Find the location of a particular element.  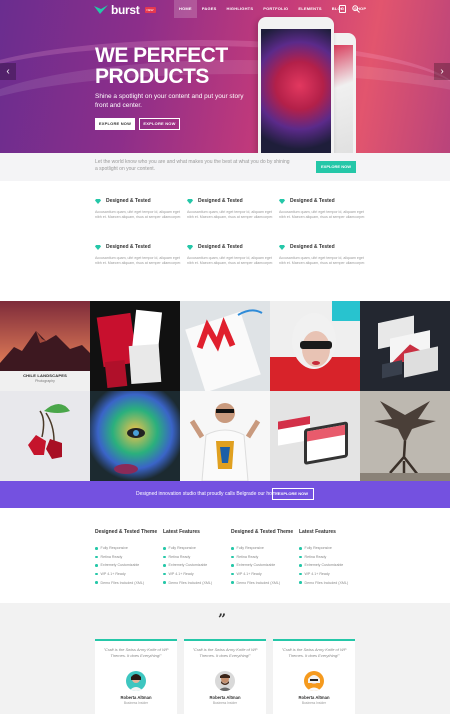

man-tshirt-image is located at coordinates (225, 442).